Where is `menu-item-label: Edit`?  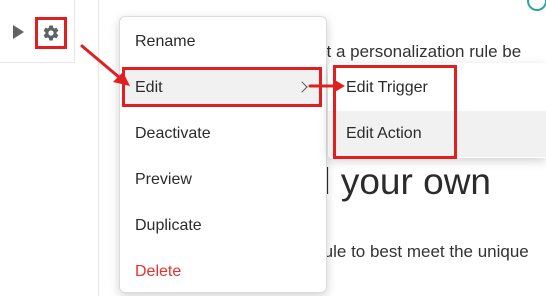 menu-item-label: Edit is located at coordinates (149, 87).